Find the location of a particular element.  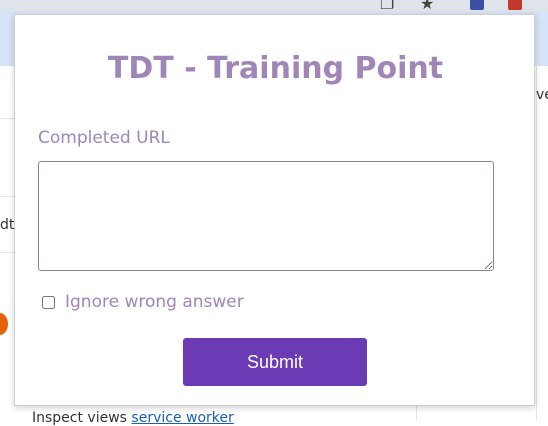

ignore-wrong-answer-checkbox is located at coordinates (48, 302).